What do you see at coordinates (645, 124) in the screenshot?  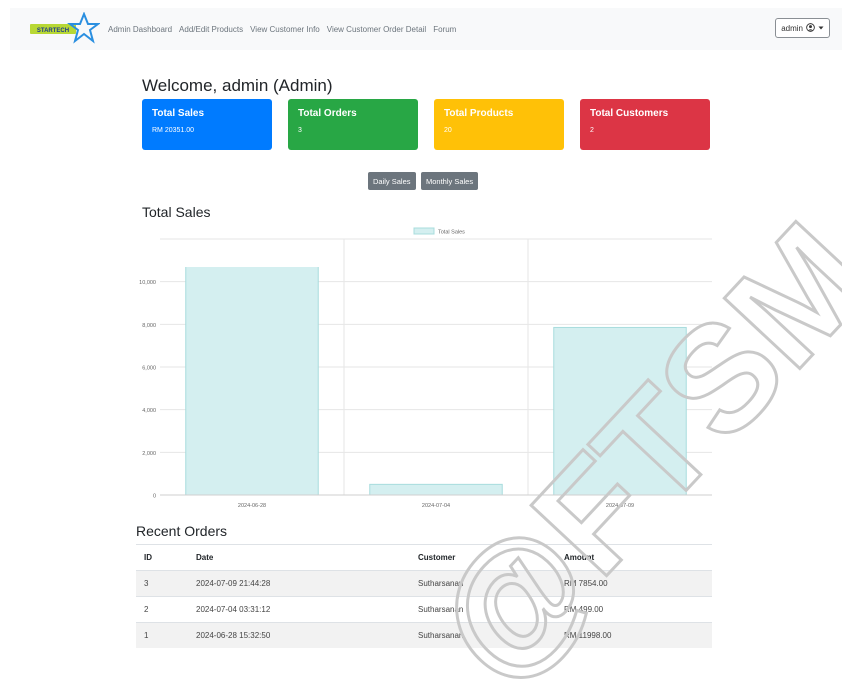 I see `total-customers-card: Total Customers 2` at bounding box center [645, 124].